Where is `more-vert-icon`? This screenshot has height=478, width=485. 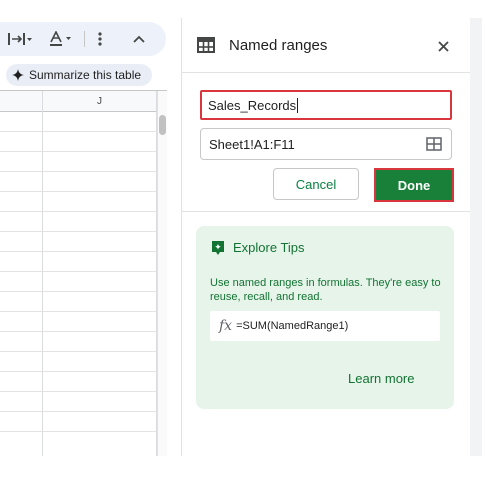 more-vert-icon is located at coordinates (100, 39).